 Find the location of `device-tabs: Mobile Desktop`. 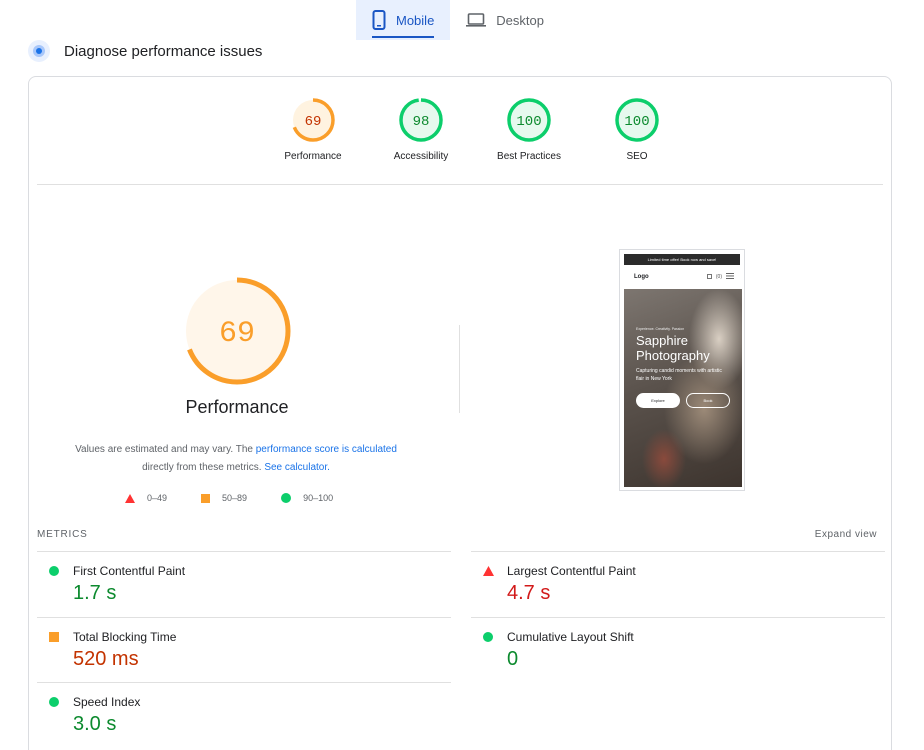

device-tabs: Mobile Desktop is located at coordinates (458, 20).